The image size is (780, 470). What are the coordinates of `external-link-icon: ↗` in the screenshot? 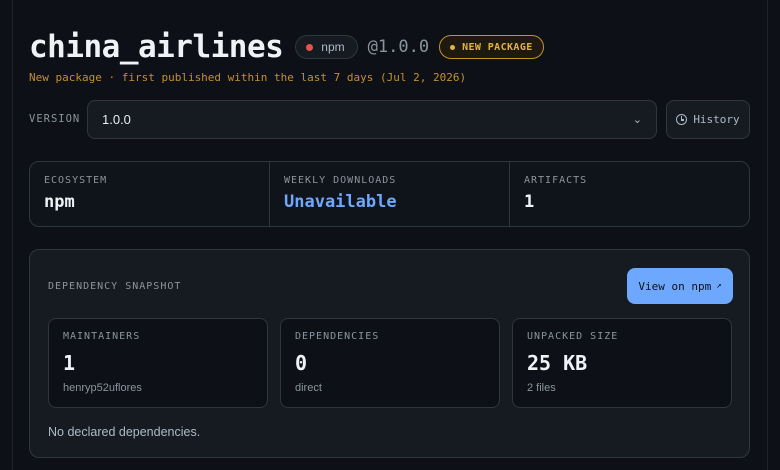 It's located at (719, 286).